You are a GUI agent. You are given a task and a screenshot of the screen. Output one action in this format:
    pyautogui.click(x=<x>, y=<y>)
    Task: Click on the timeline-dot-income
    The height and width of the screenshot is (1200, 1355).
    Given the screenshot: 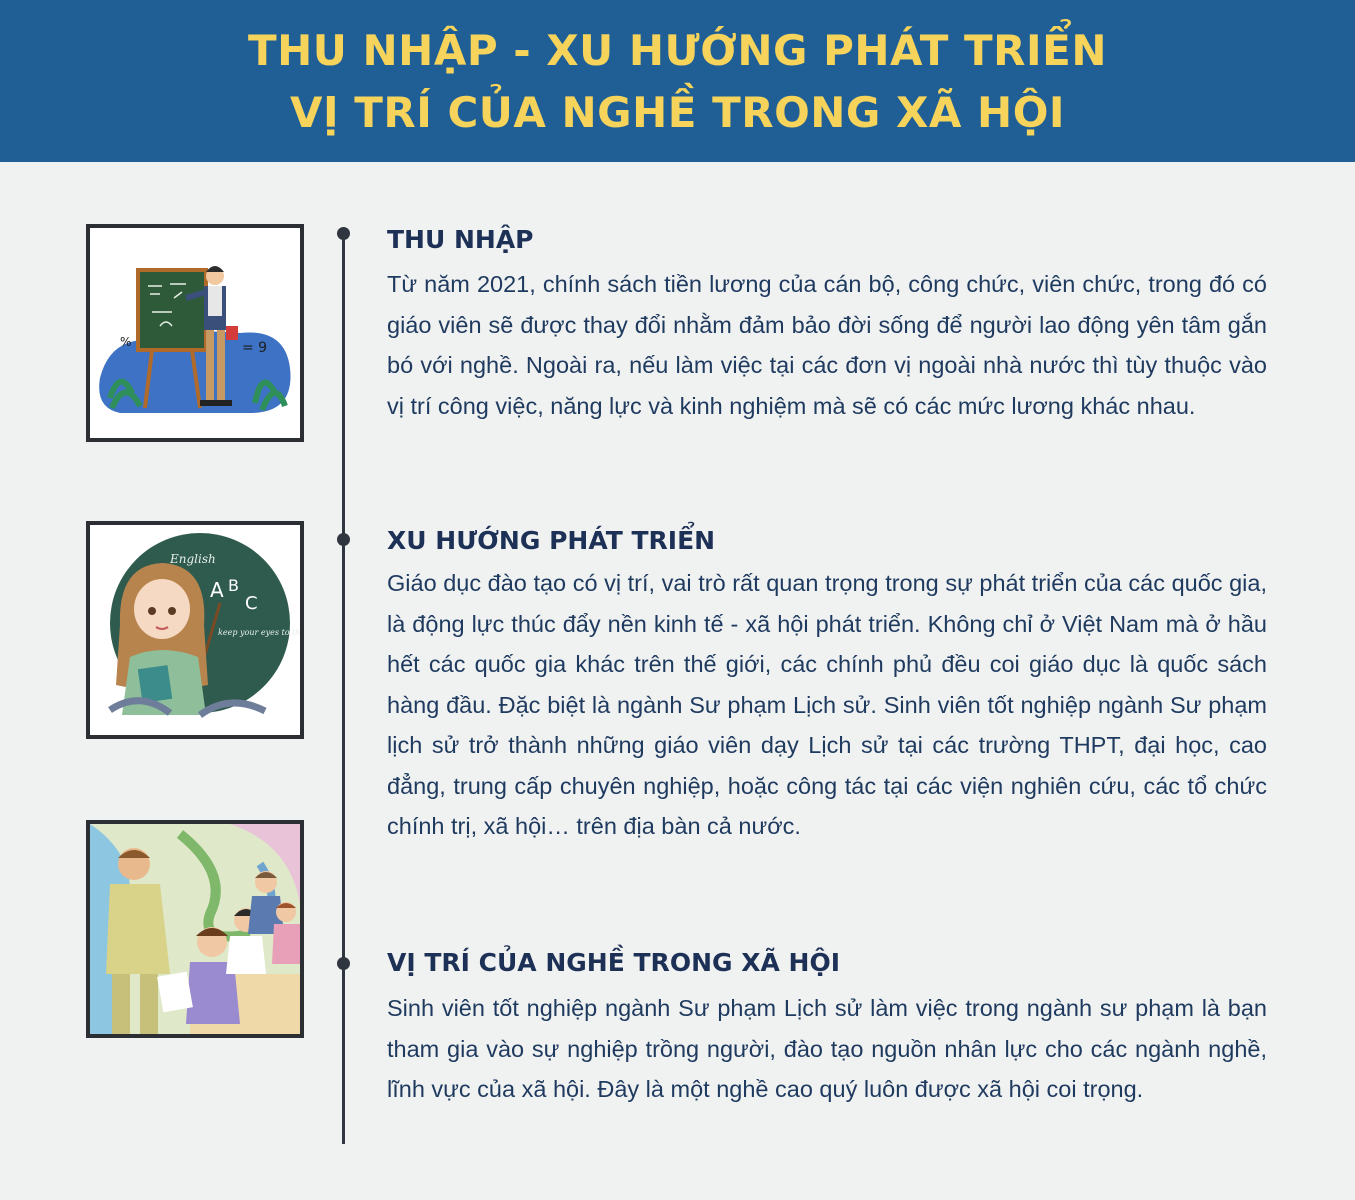 What is the action you would take?
    pyautogui.click(x=343, y=233)
    